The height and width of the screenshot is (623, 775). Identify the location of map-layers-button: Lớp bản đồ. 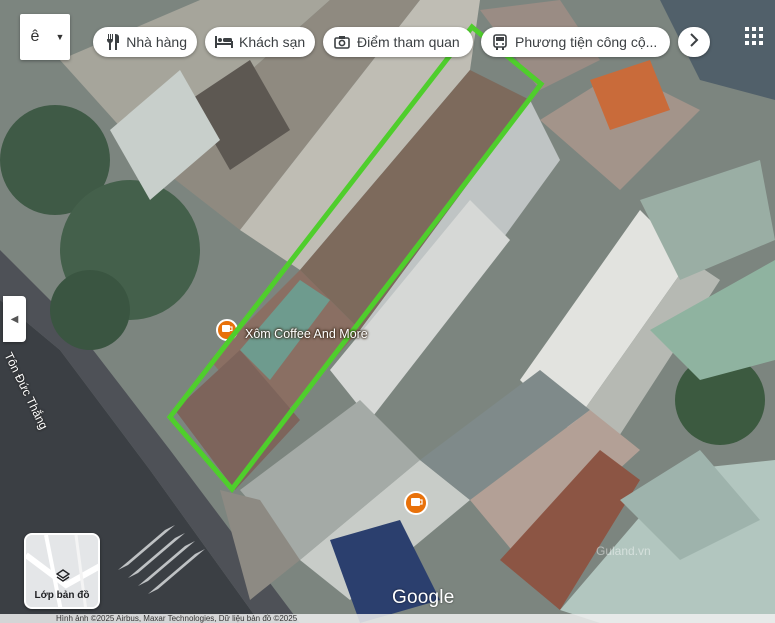
(62, 571).